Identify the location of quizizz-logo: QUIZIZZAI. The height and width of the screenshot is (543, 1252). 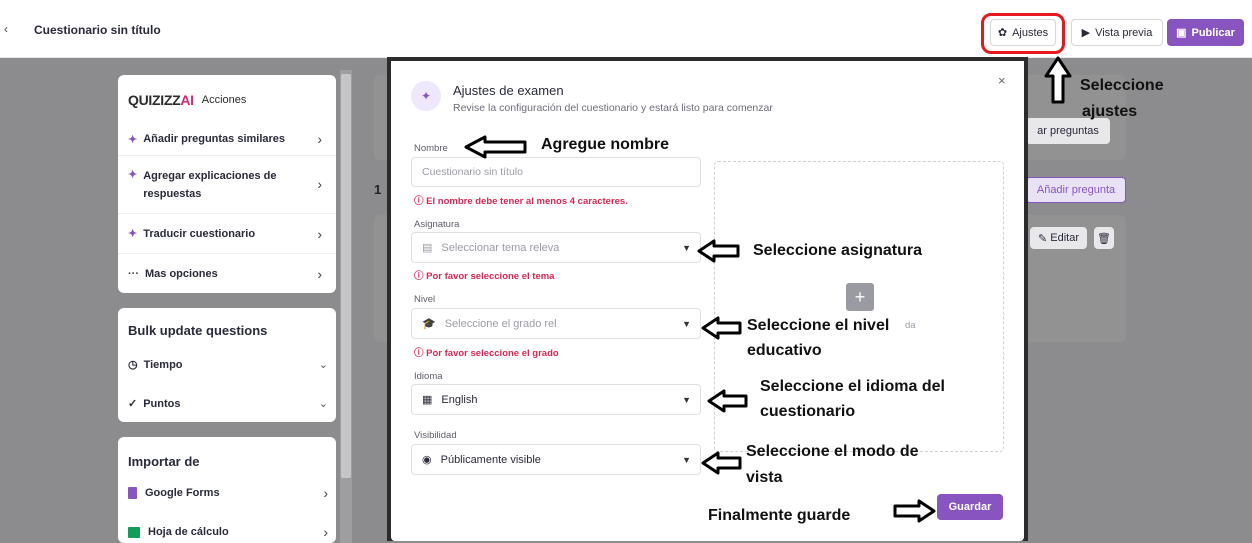
(161, 100).